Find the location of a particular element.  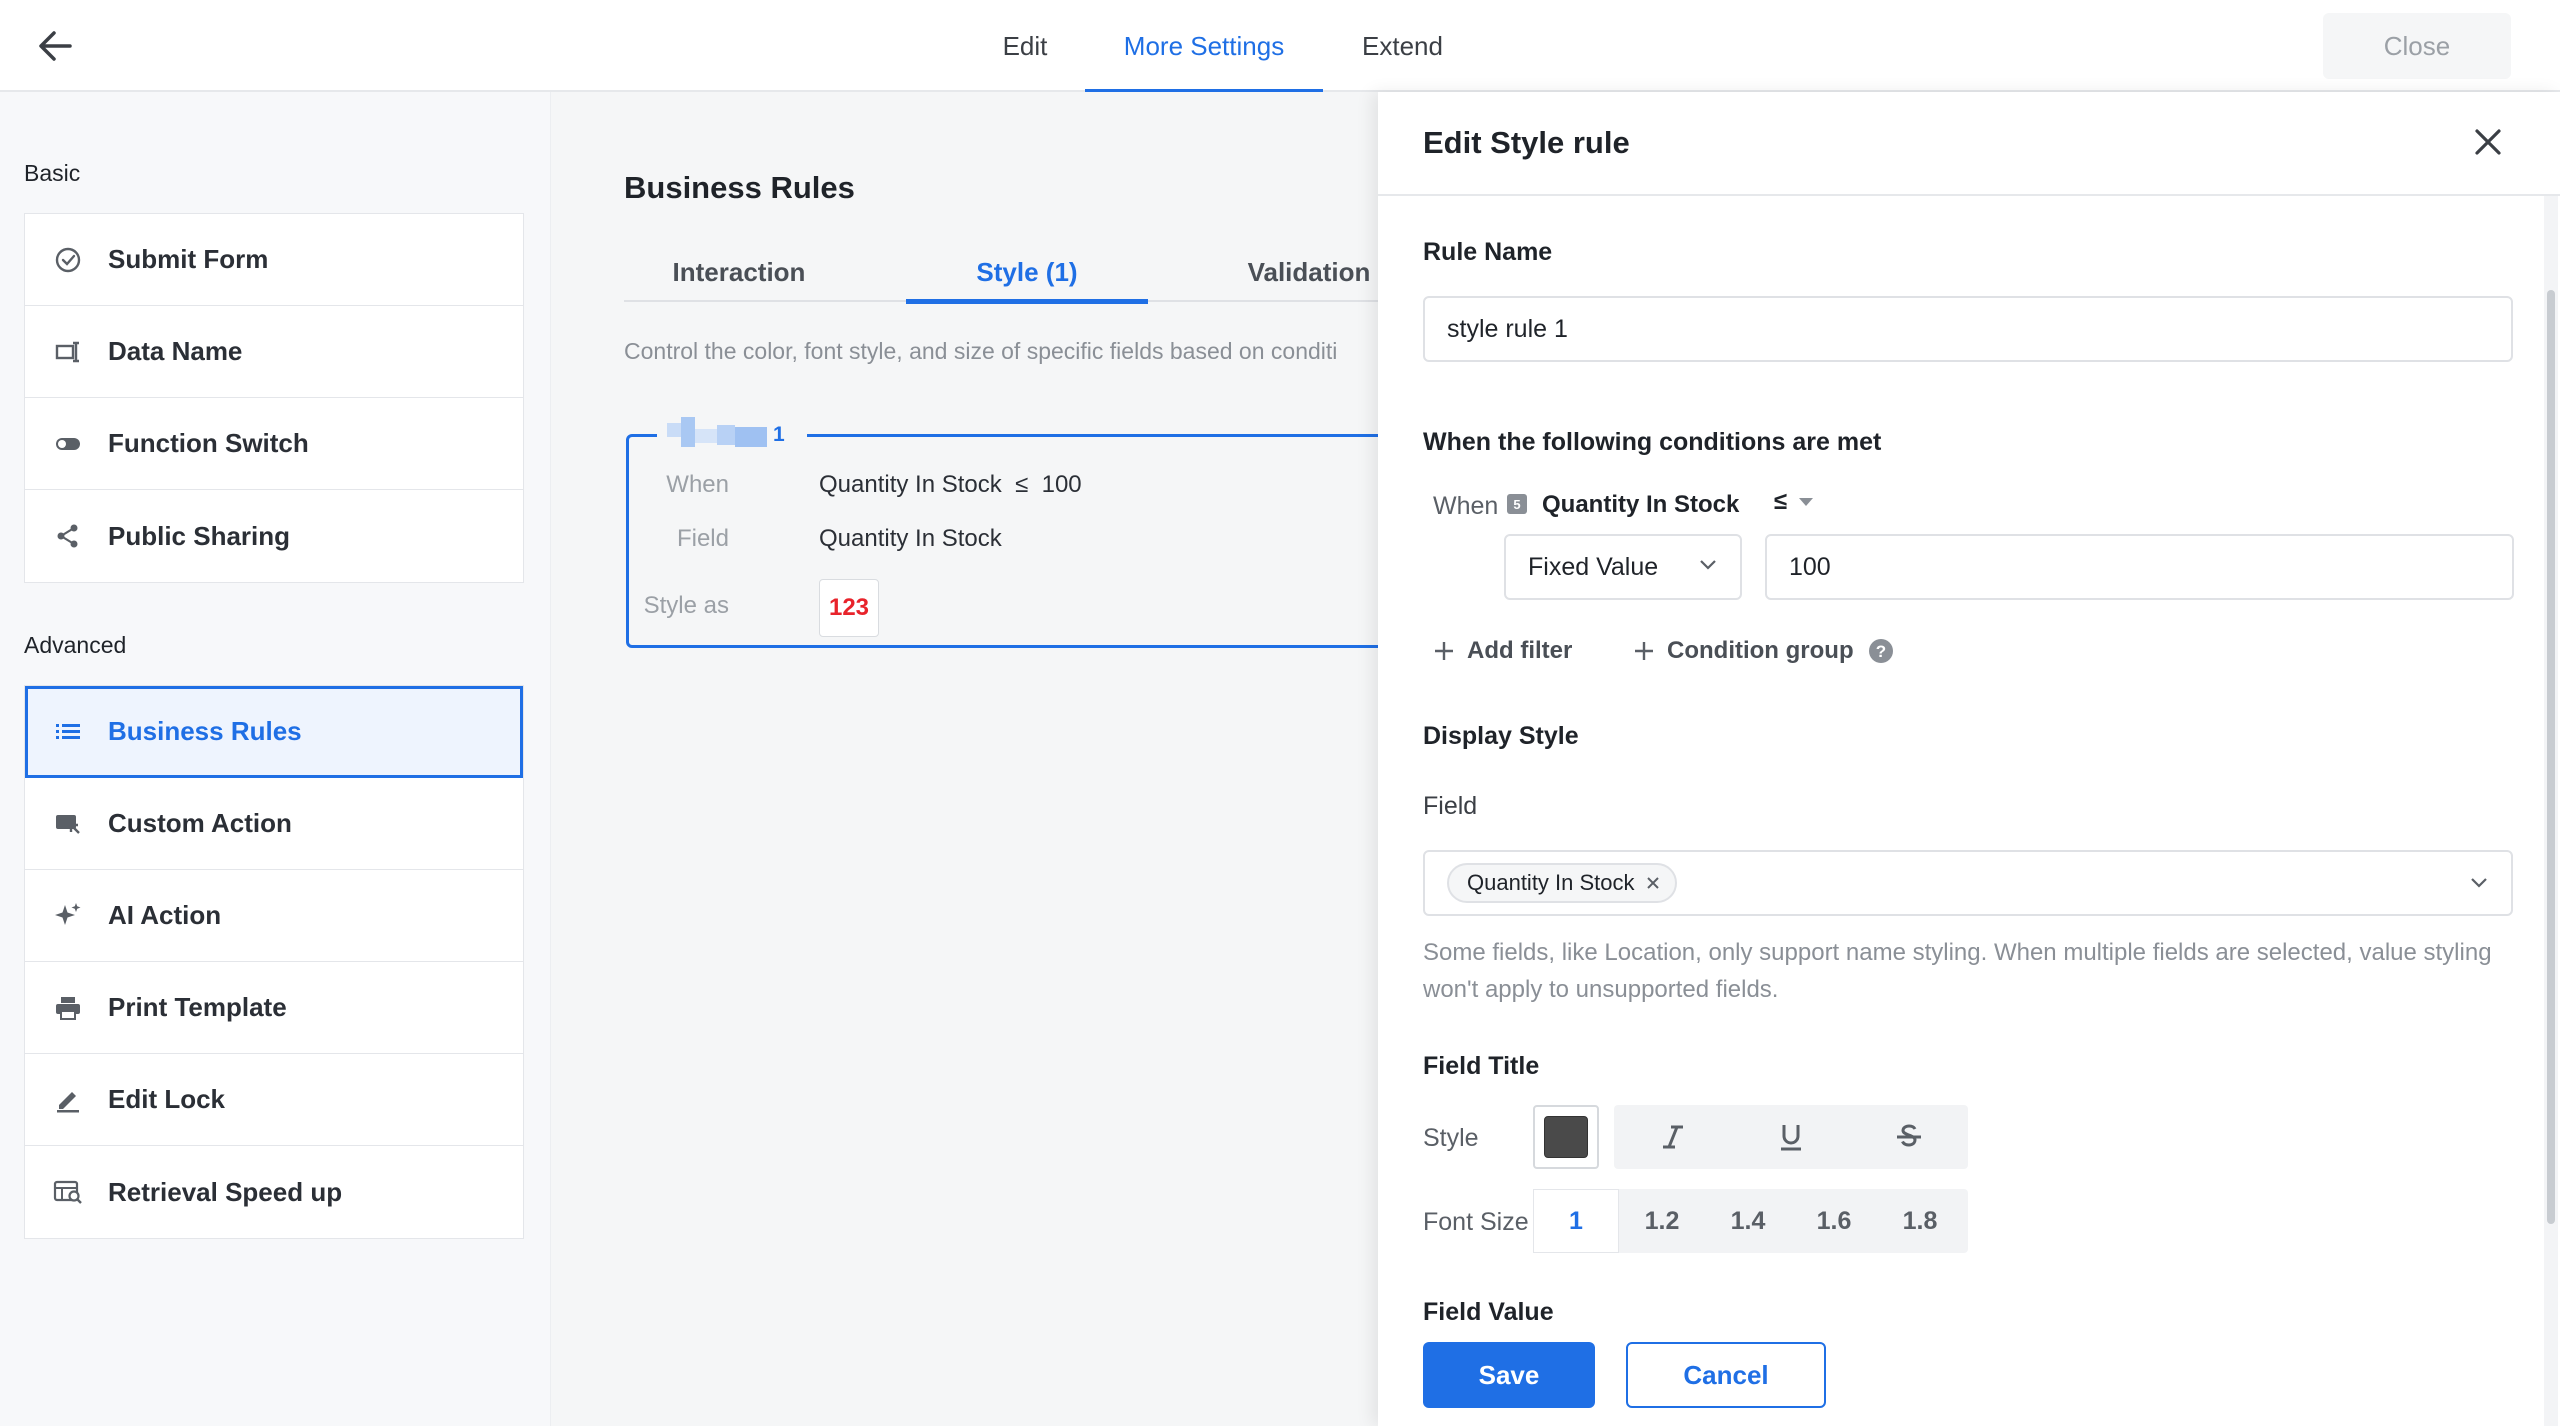

rule-name-input is located at coordinates (1968, 329).